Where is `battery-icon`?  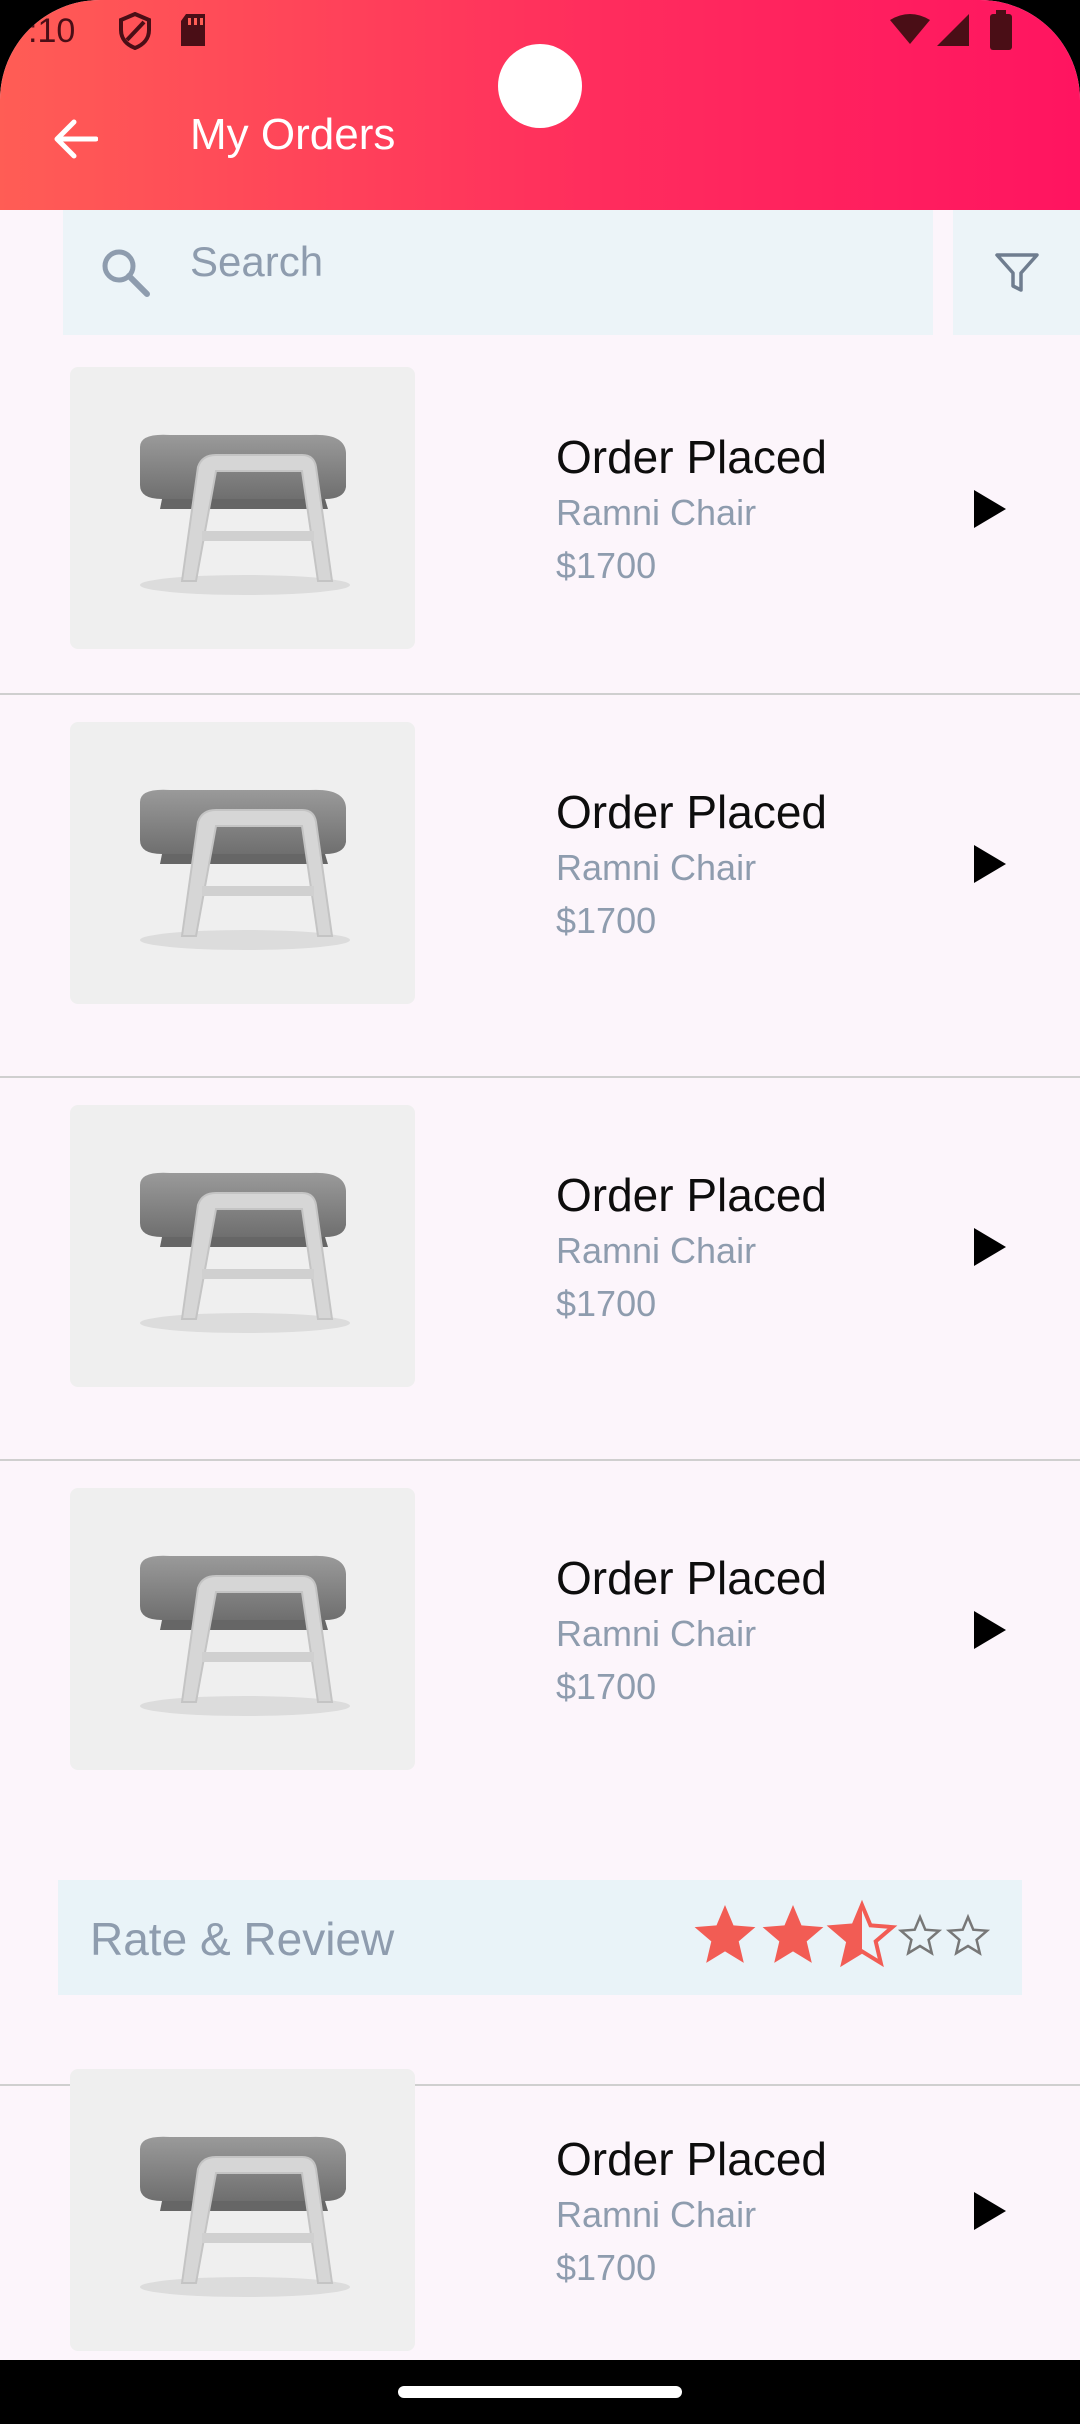
battery-icon is located at coordinates (1001, 30).